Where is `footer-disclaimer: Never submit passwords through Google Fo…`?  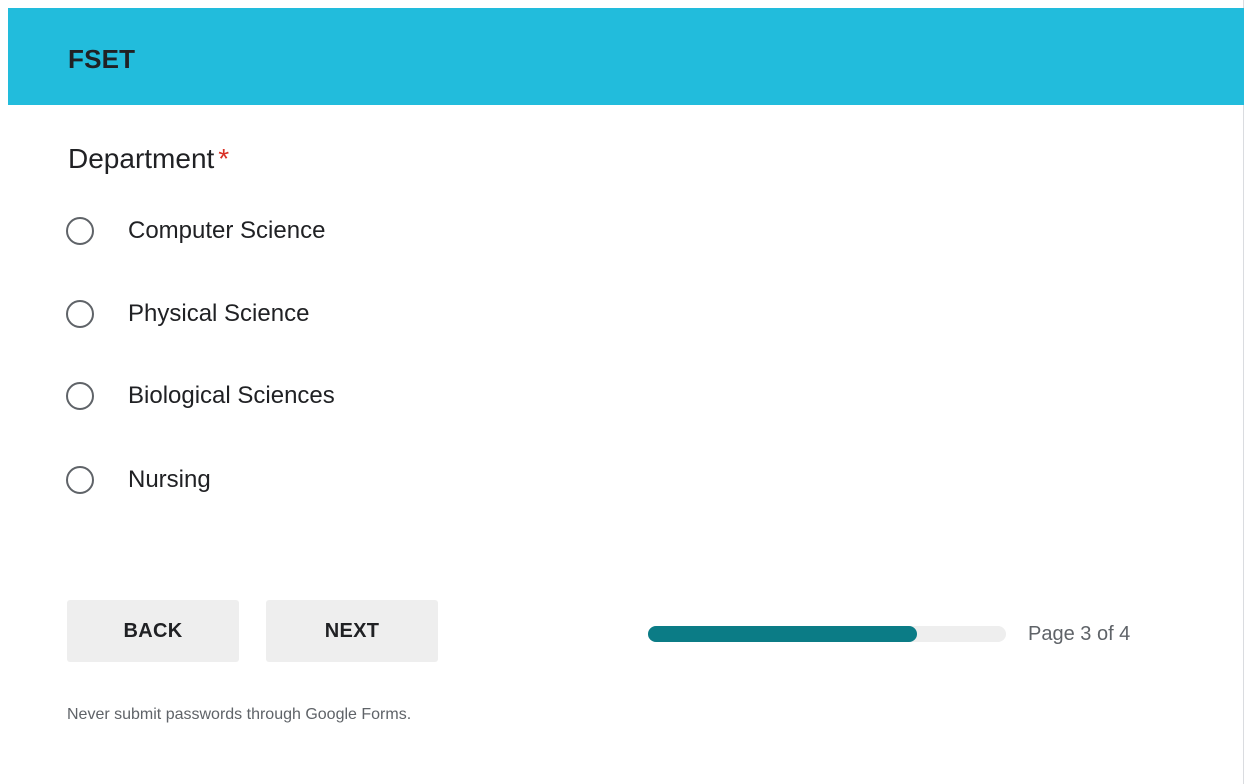
footer-disclaimer: Never submit passwords through Google Fo… is located at coordinates (239, 714).